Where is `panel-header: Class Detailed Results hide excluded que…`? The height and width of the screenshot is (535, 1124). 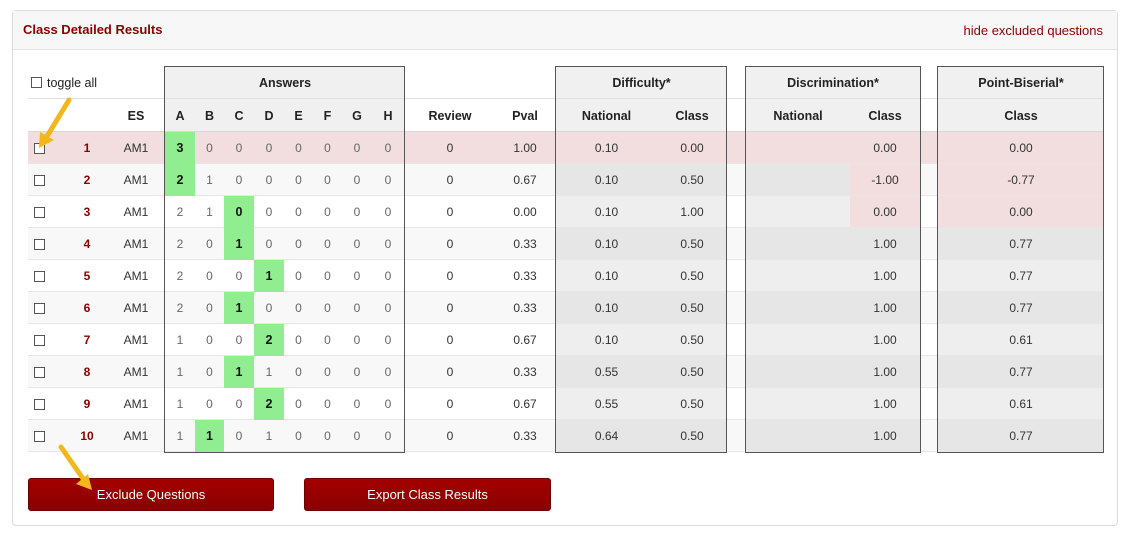 panel-header: Class Detailed Results hide excluded que… is located at coordinates (565, 30).